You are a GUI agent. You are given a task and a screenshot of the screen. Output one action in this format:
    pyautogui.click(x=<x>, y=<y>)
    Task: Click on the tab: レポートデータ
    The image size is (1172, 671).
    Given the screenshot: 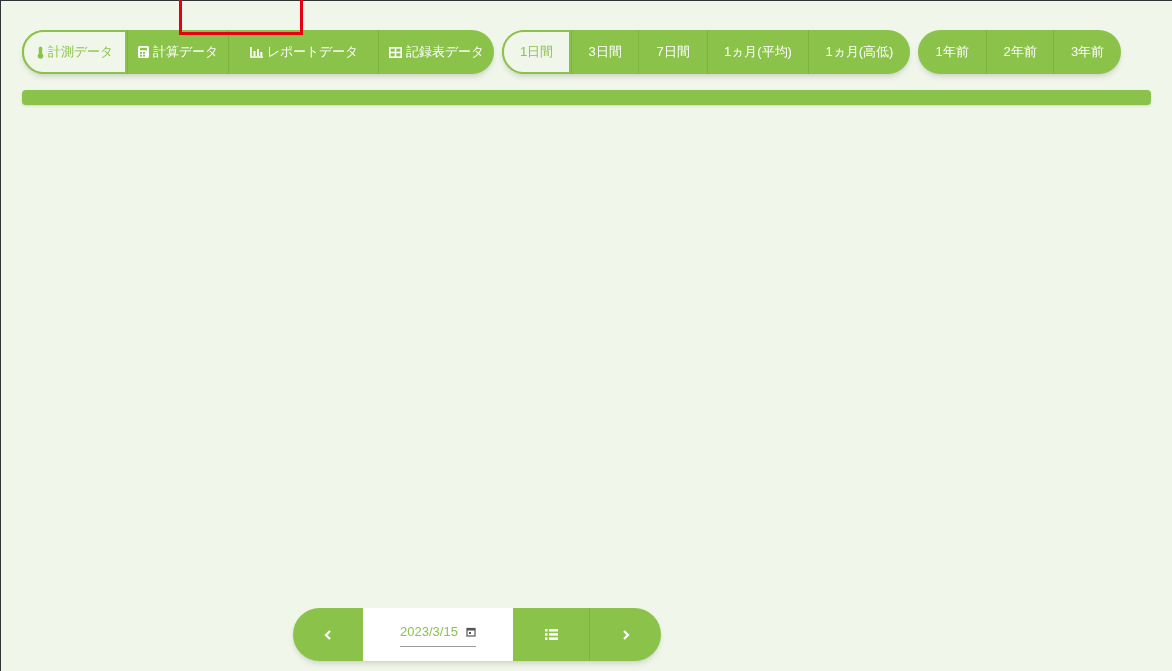 What is the action you would take?
    pyautogui.click(x=303, y=52)
    